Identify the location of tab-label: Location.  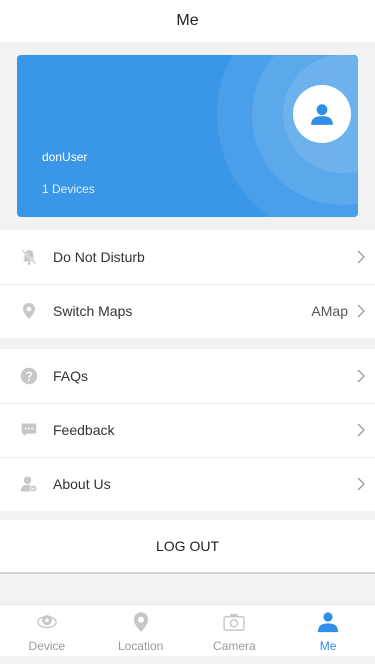
(140, 646).